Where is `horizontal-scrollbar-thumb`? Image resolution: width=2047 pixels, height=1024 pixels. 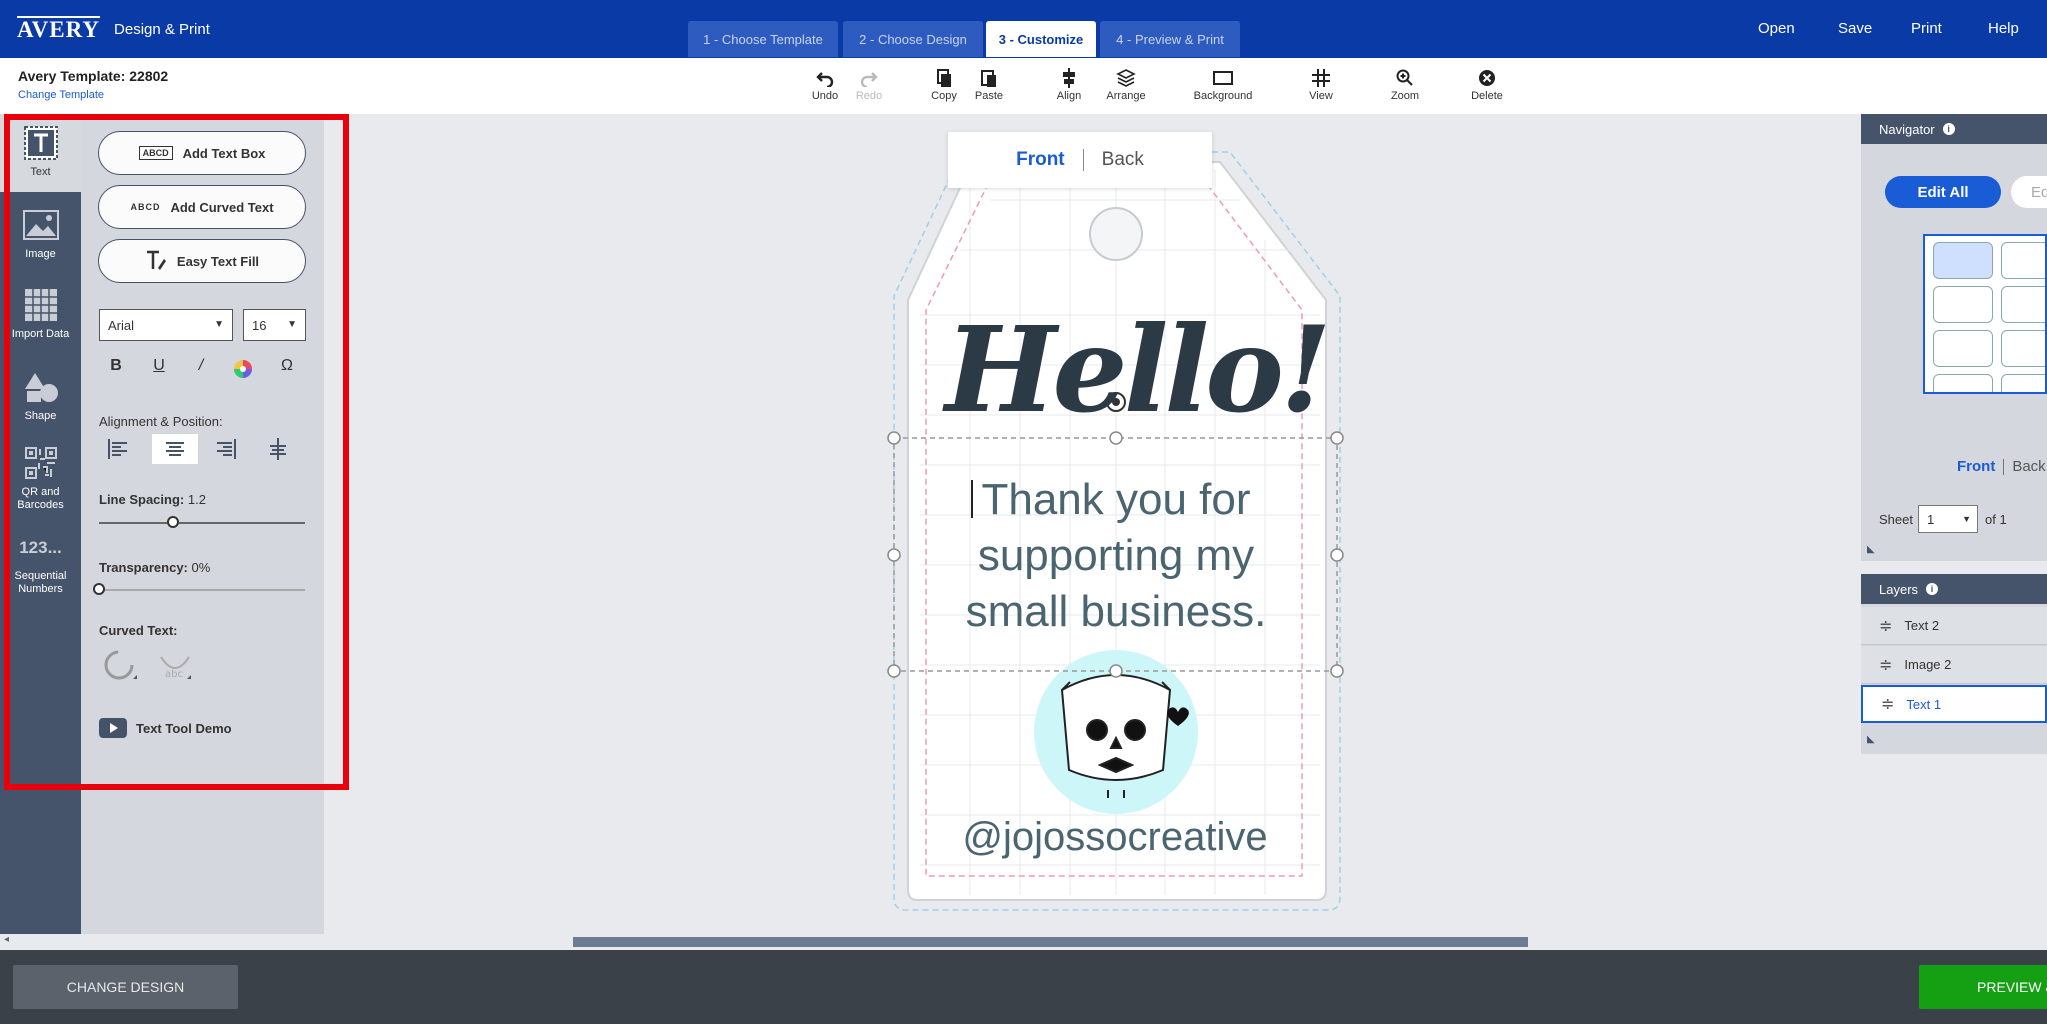 horizontal-scrollbar-thumb is located at coordinates (1050, 942).